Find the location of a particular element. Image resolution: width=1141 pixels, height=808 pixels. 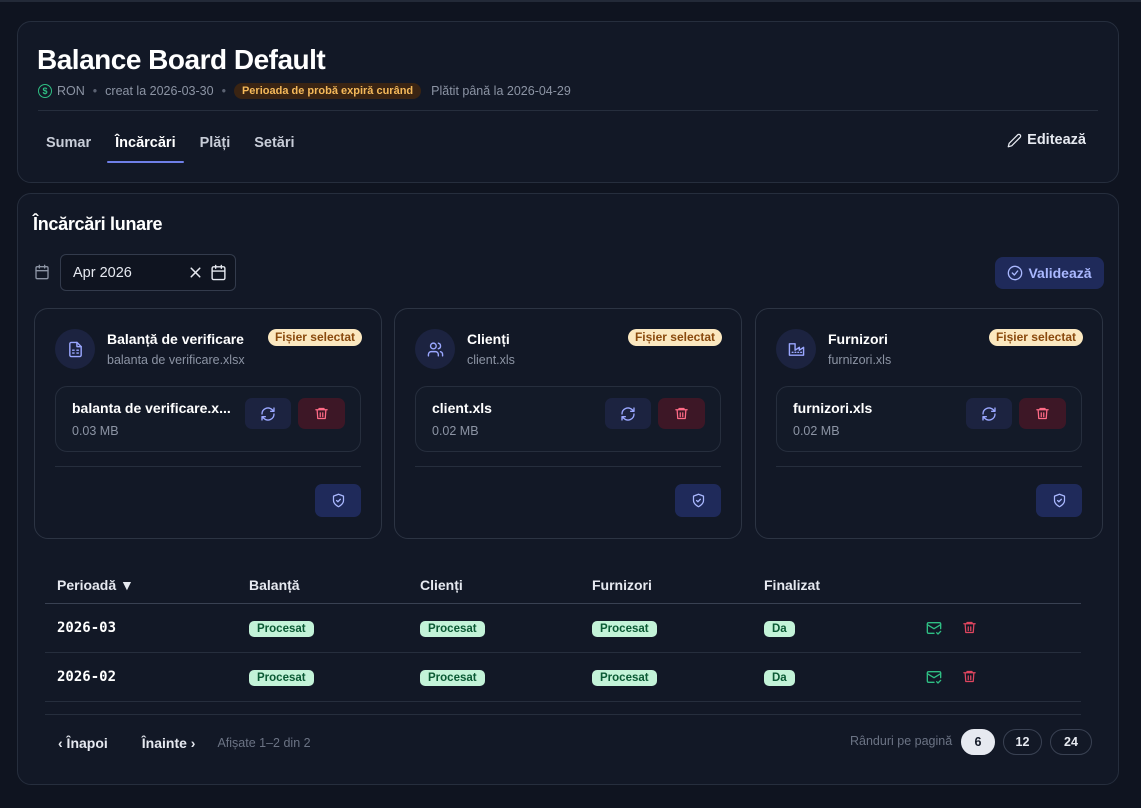

file-size: 0.03 MB is located at coordinates (95, 431).